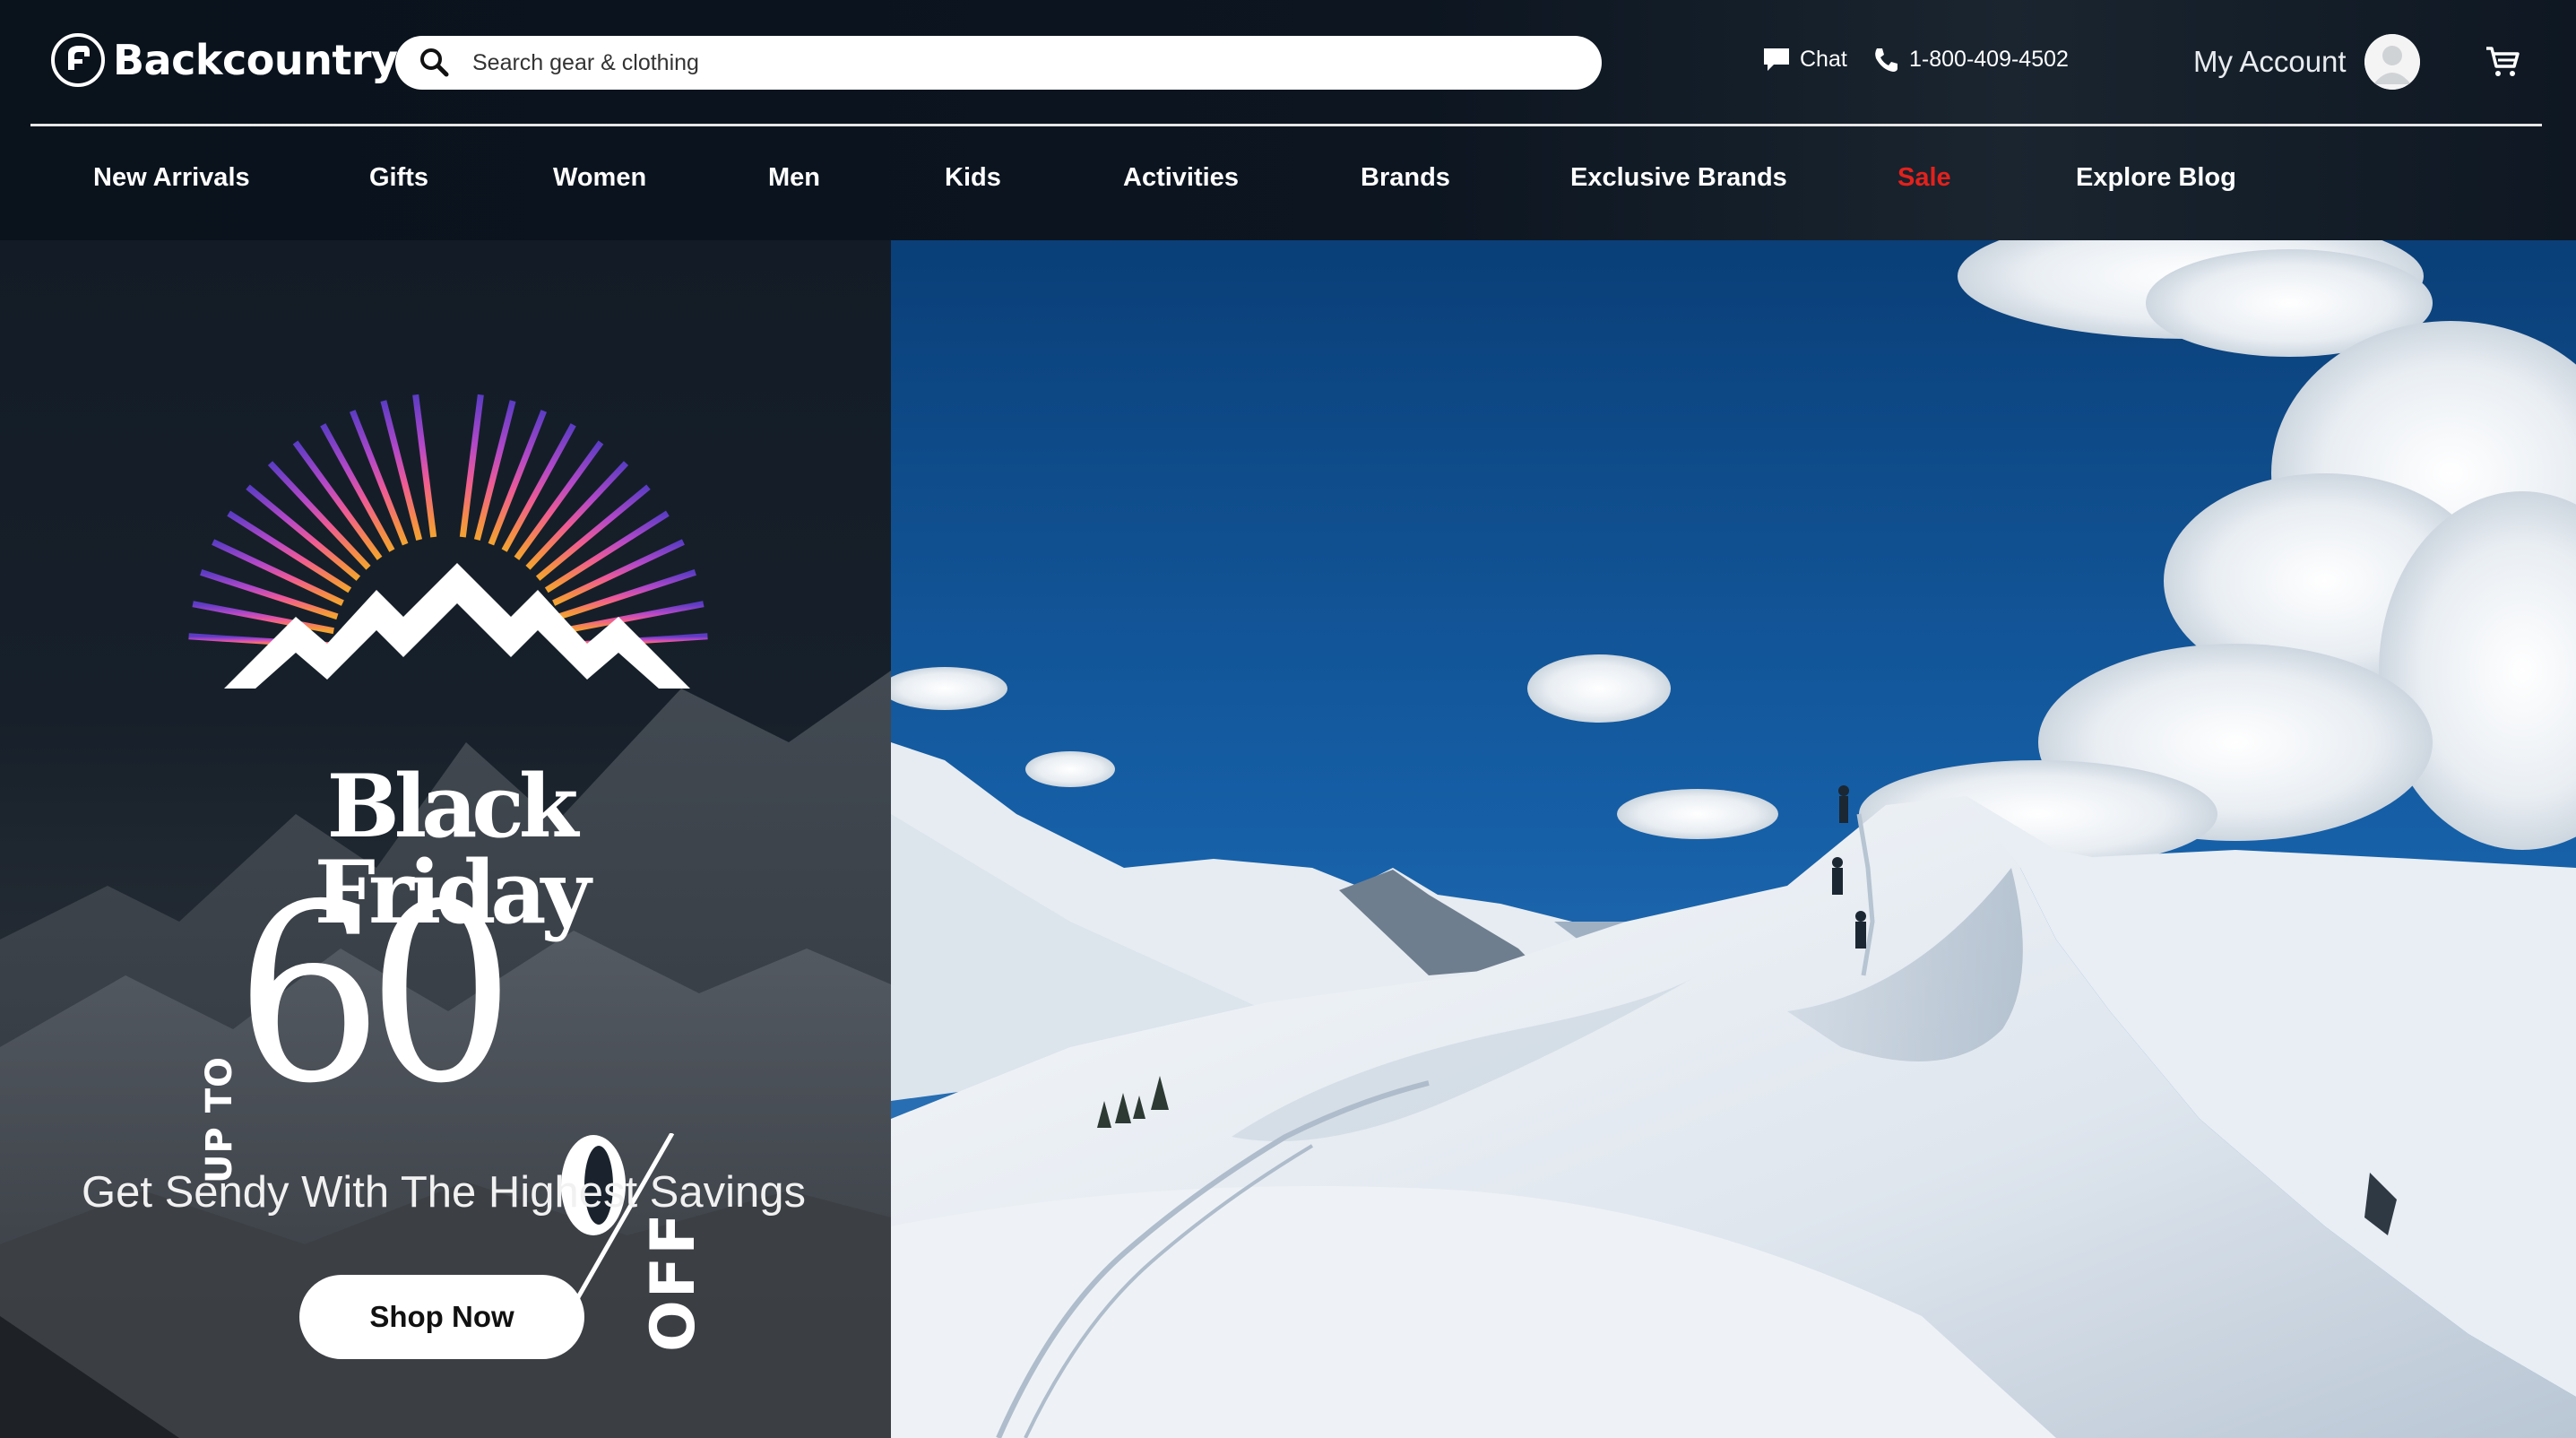 The width and height of the screenshot is (2576, 1438). What do you see at coordinates (375, 995) in the screenshot?
I see `discount-value: 60` at bounding box center [375, 995].